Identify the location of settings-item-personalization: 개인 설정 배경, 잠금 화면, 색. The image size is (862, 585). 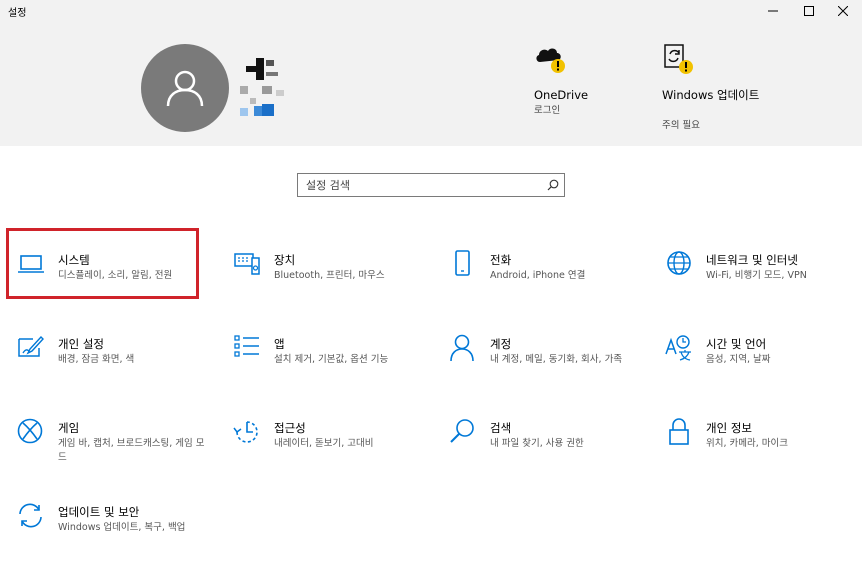
(117, 364).